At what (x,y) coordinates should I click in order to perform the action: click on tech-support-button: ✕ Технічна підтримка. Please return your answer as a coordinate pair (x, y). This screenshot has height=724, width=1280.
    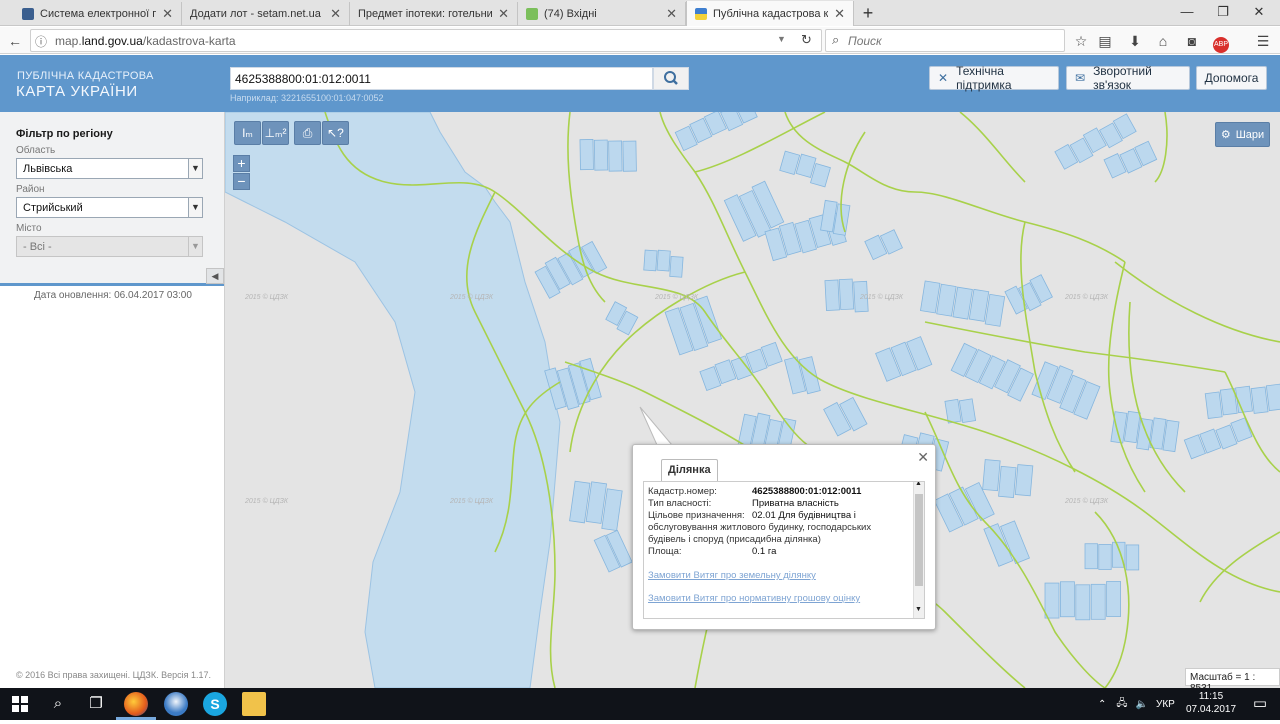
    Looking at the image, I should click on (994, 78).